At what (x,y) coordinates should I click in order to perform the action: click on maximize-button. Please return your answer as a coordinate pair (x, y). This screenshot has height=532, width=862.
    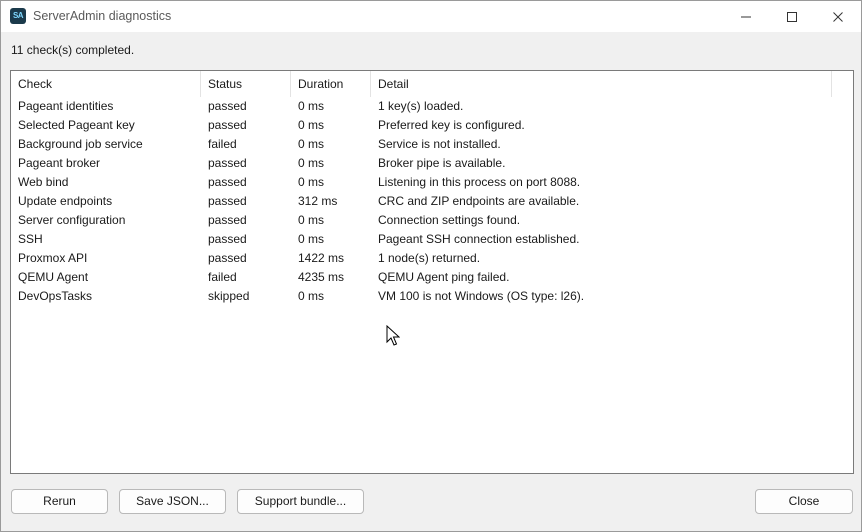
    Looking at the image, I should click on (792, 16).